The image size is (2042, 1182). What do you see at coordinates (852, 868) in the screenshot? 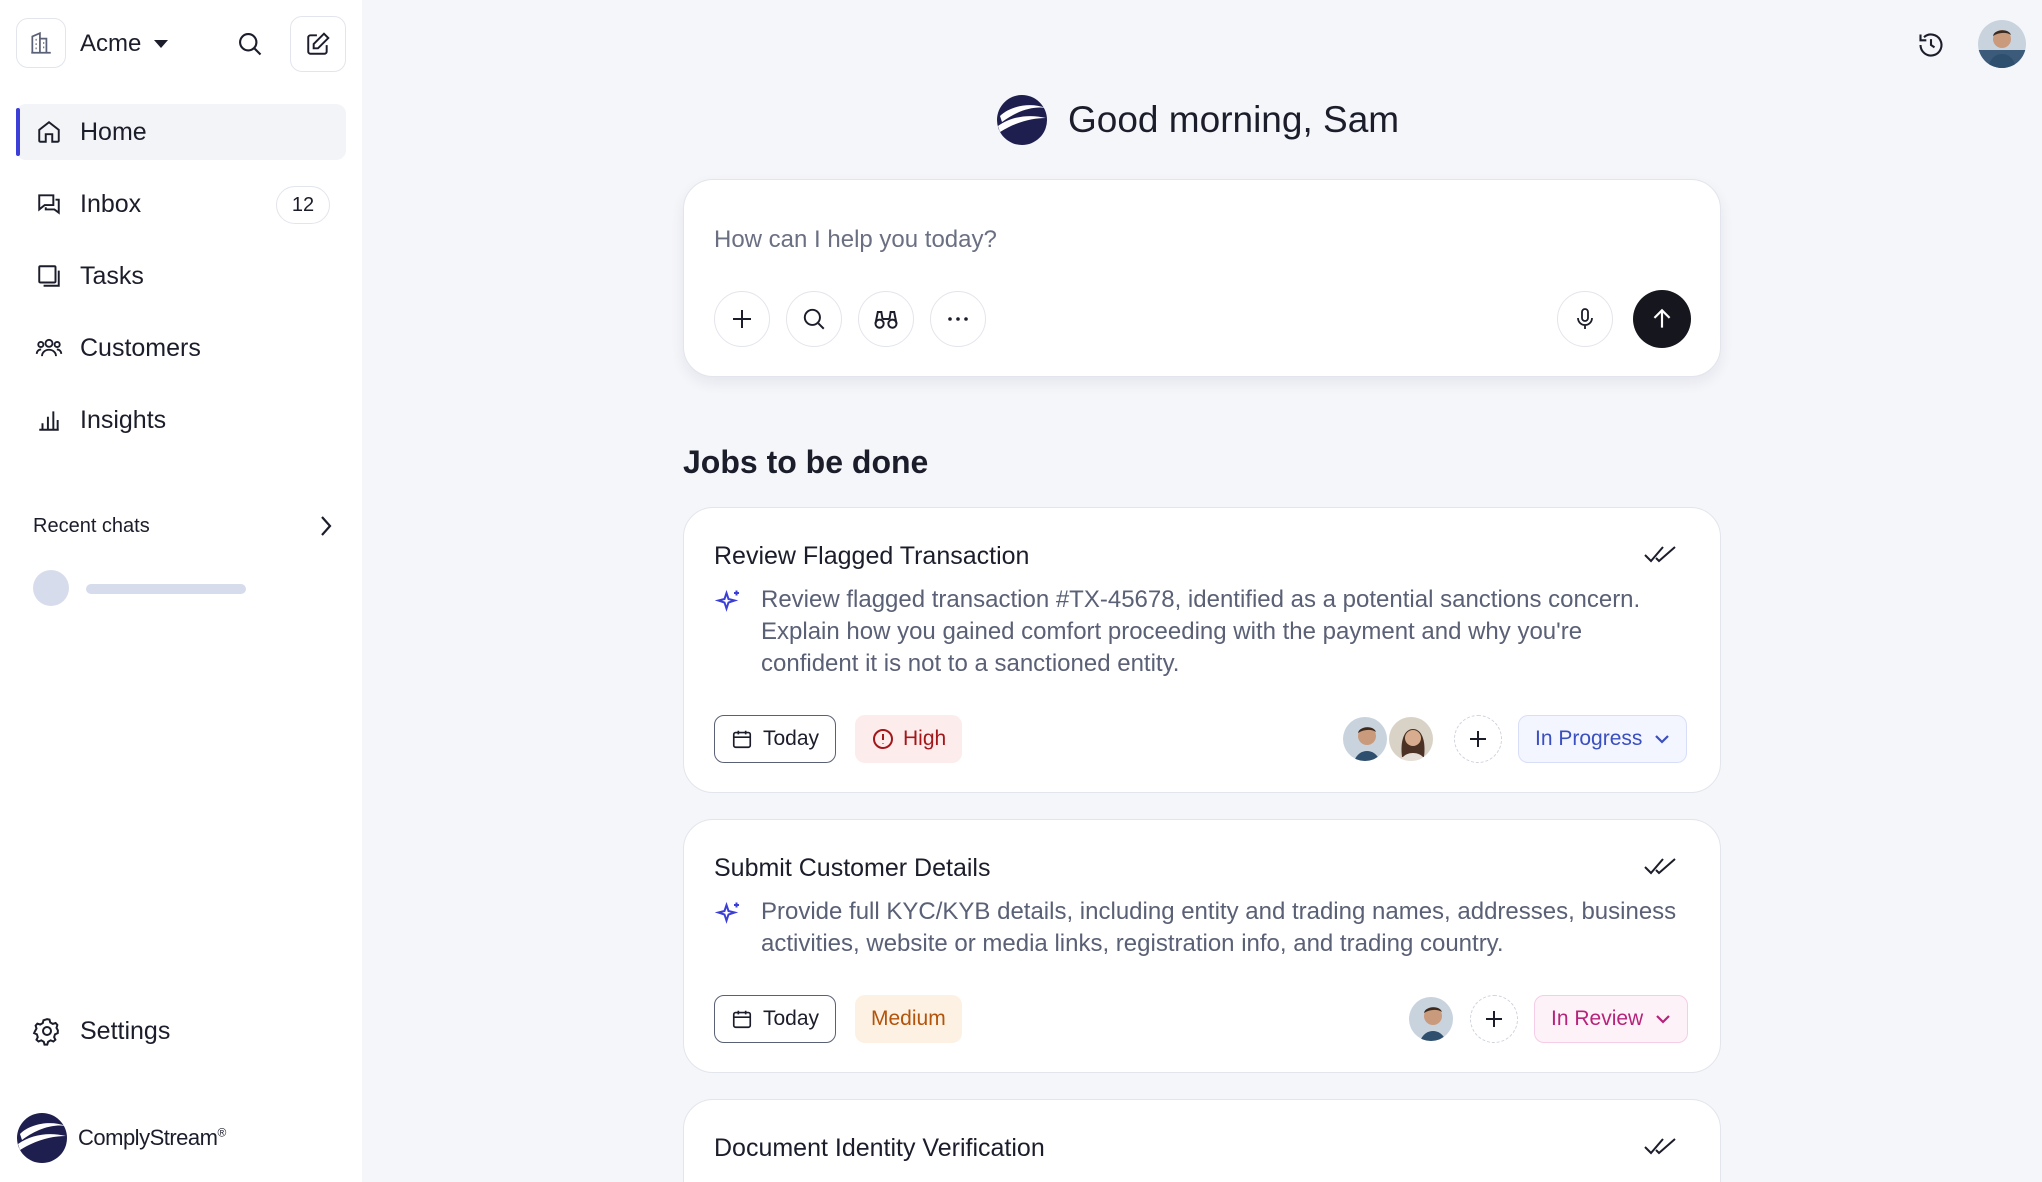
I see `job-title: Submit Customer Details` at bounding box center [852, 868].